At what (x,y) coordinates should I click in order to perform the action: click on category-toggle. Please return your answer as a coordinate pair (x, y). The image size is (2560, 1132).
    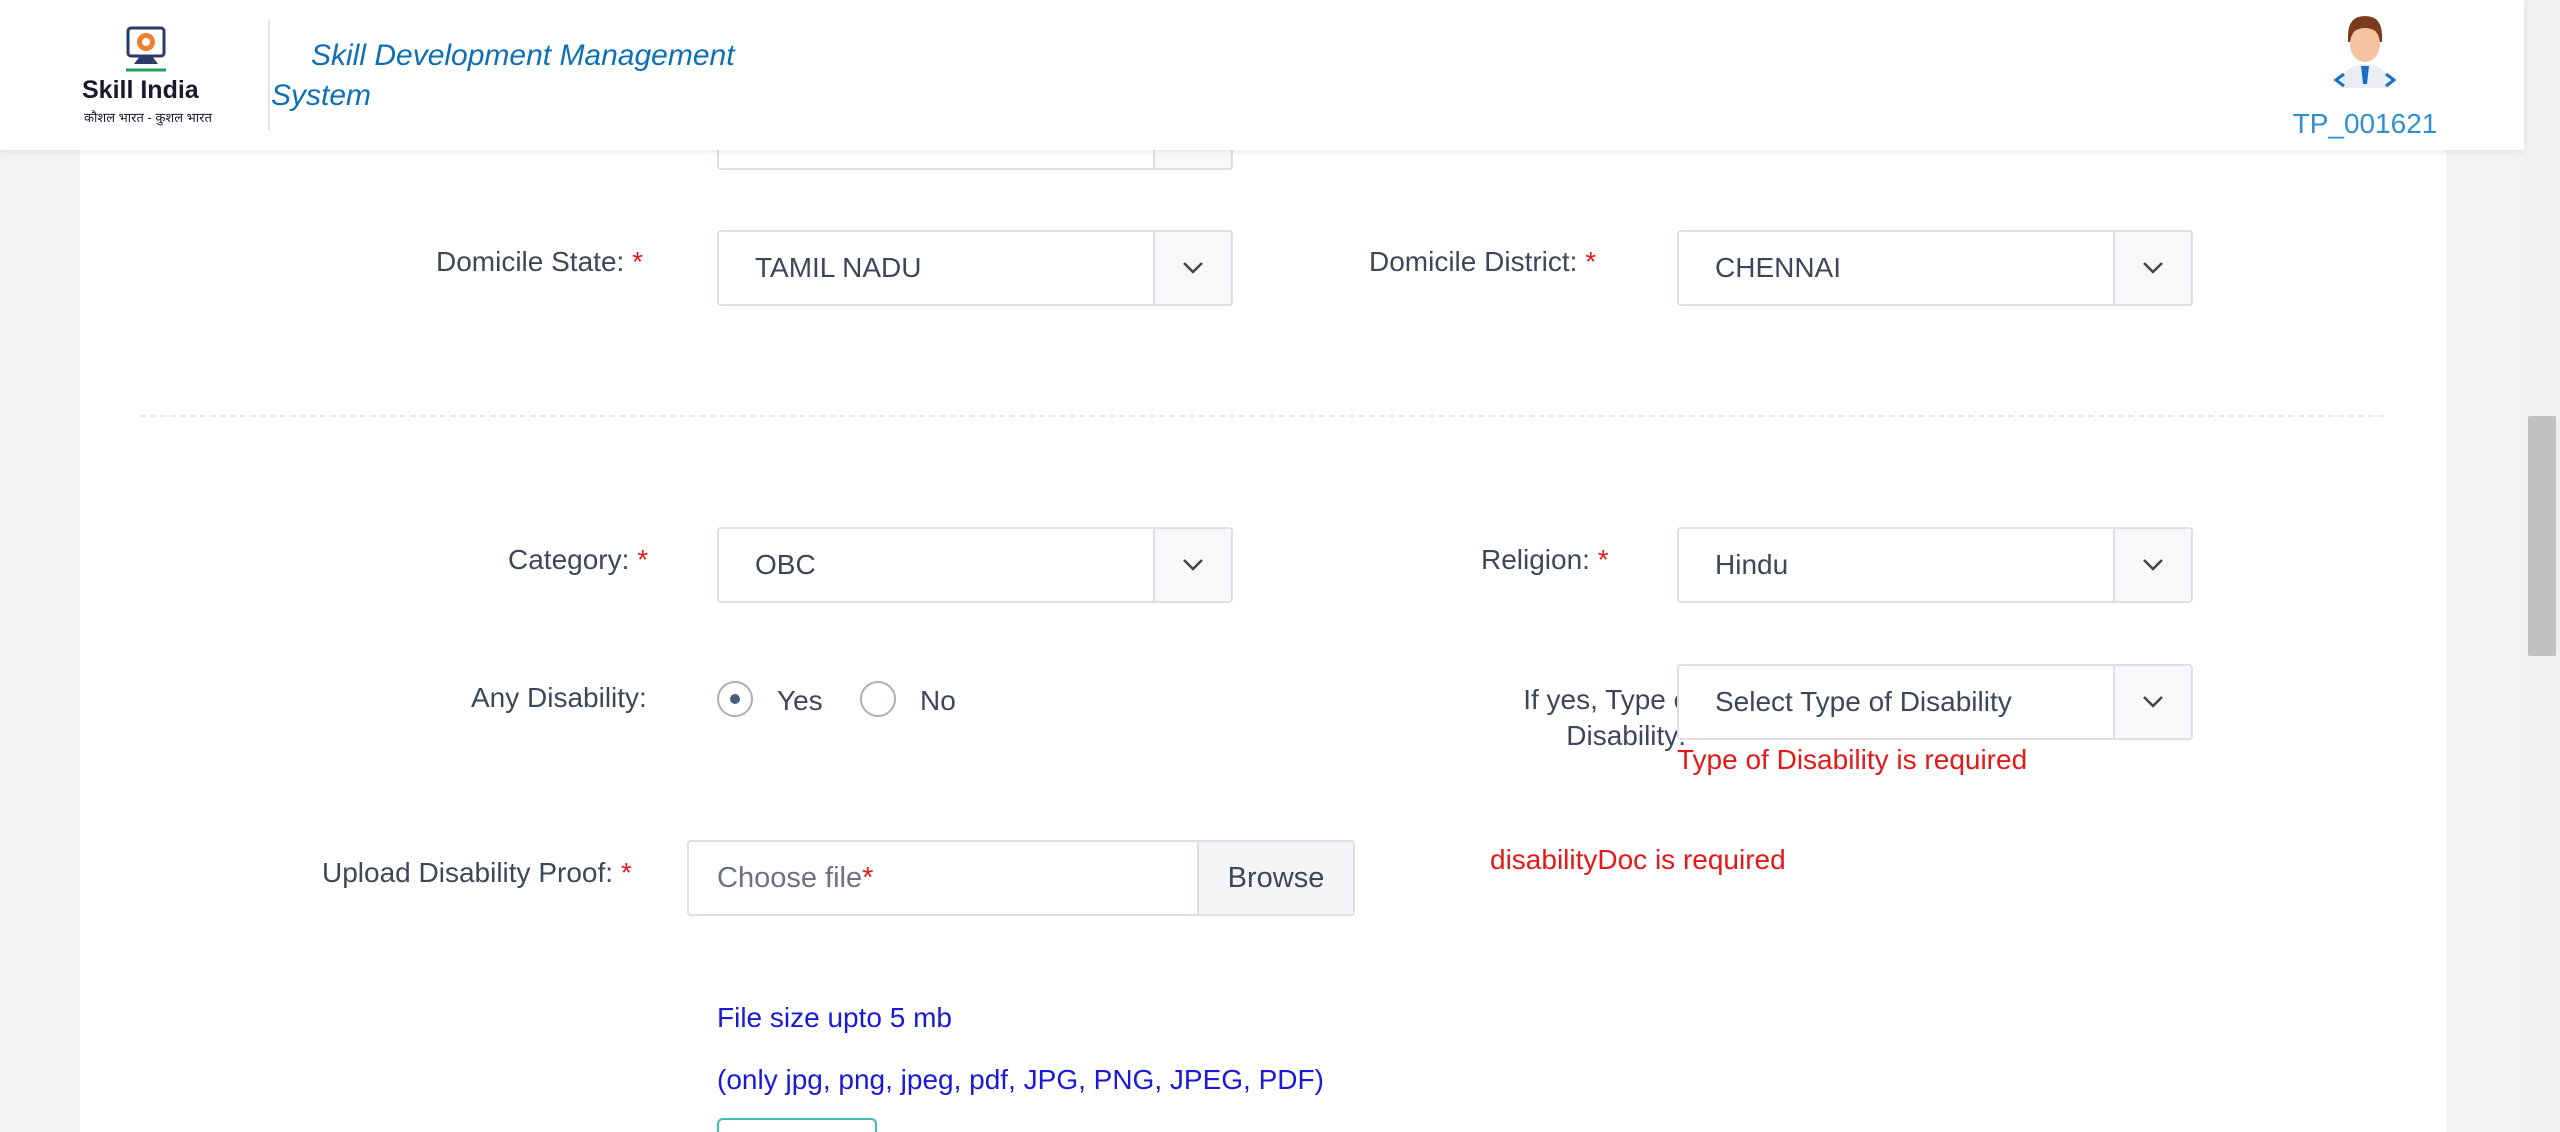
    Looking at the image, I should click on (1192, 565).